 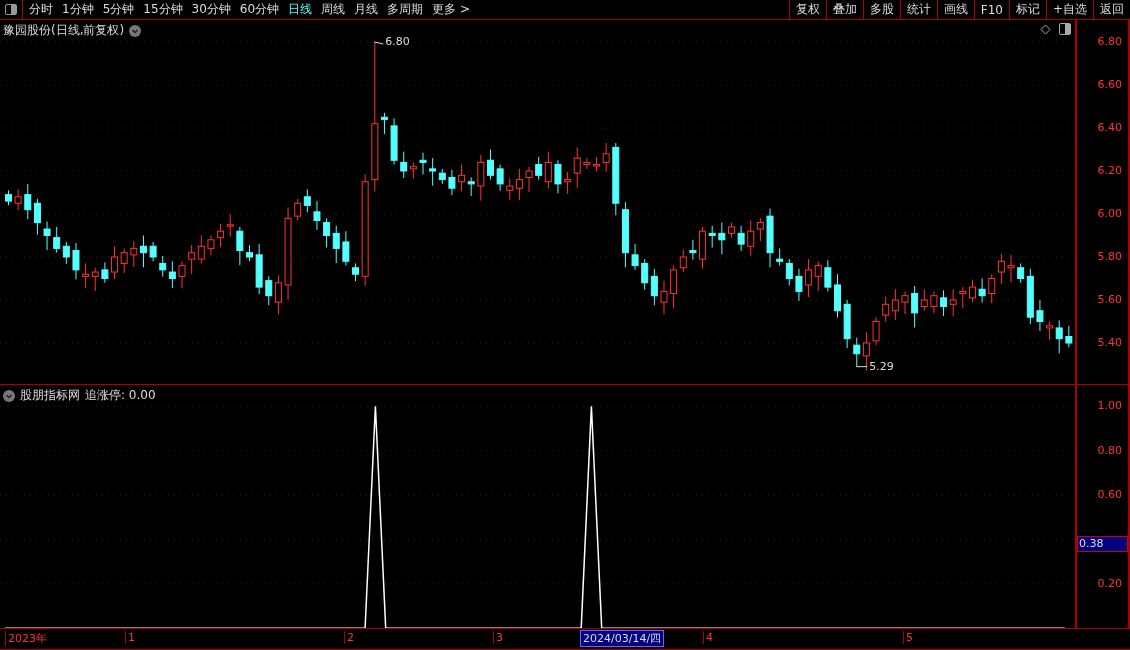 I want to click on indicator-axis-label: 0.80, so click(x=1109, y=450).